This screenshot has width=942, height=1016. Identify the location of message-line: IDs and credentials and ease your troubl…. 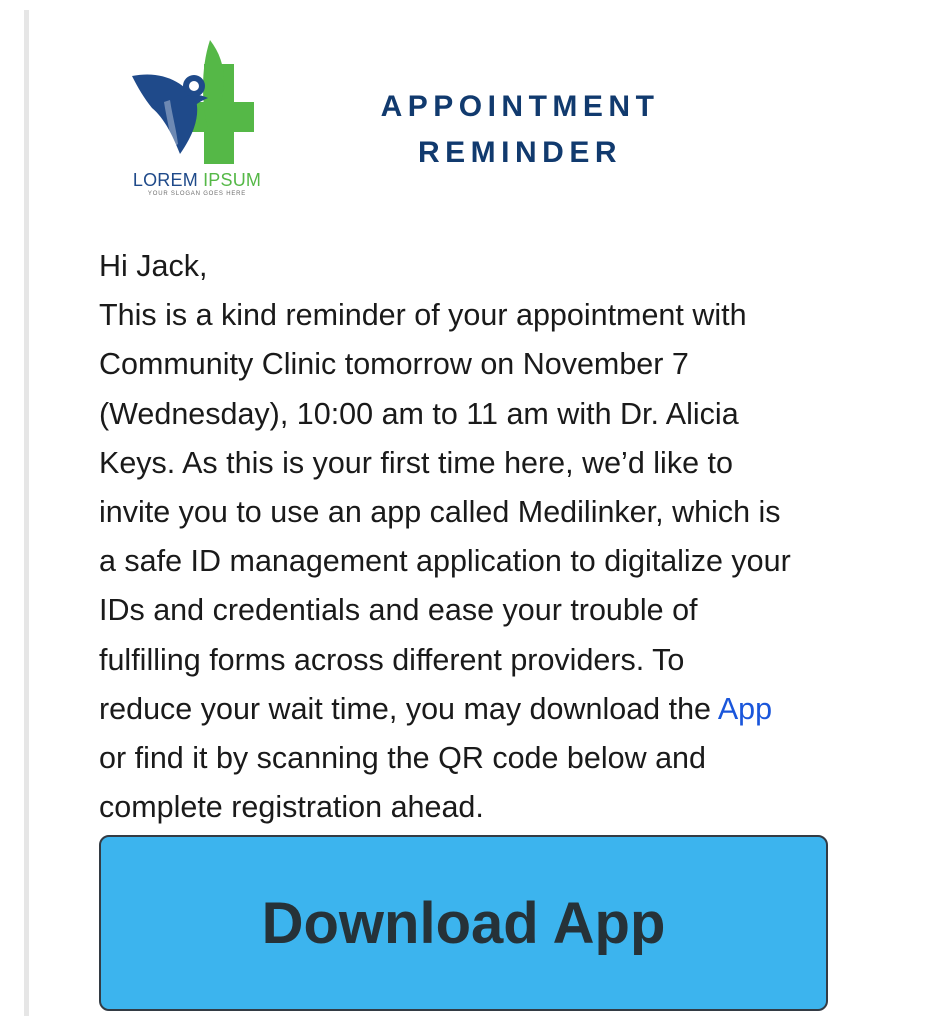
(398, 610).